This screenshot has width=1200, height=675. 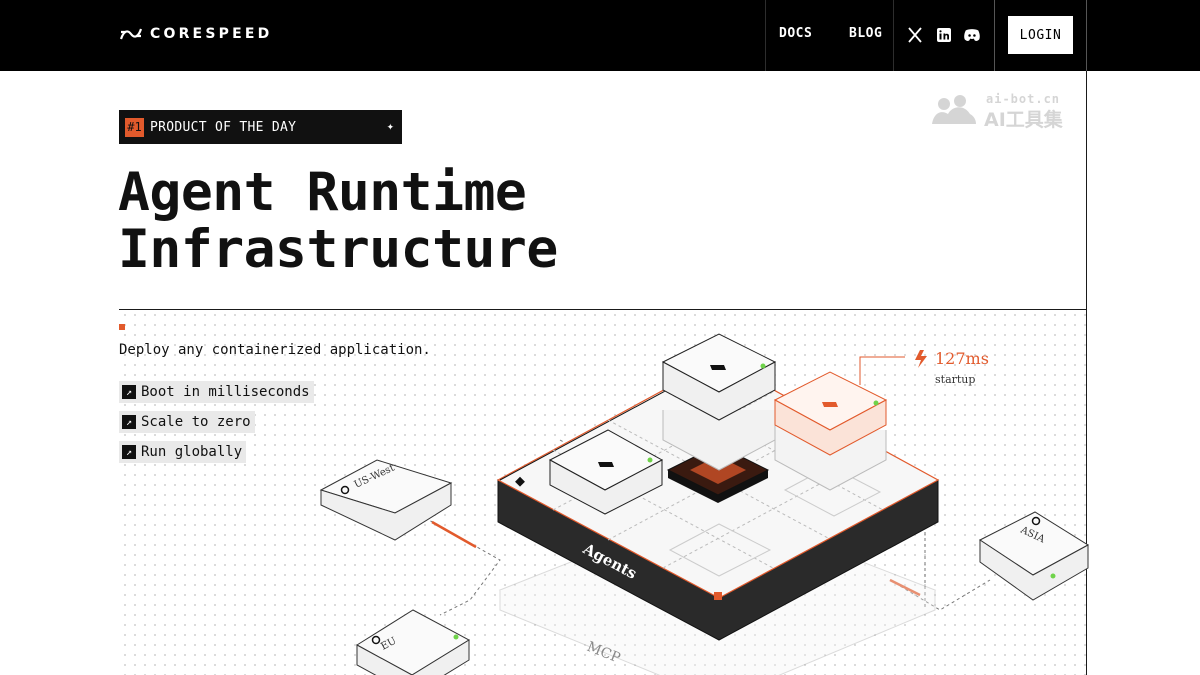 I want to click on brand-name: CORESPEED, so click(x=211, y=34).